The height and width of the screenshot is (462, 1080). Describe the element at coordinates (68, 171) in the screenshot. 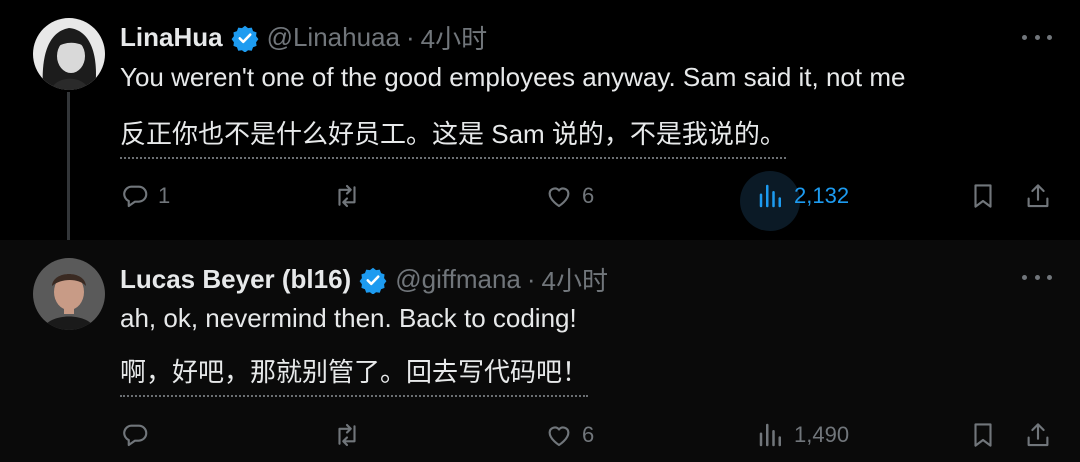

I see `thread-line` at that location.